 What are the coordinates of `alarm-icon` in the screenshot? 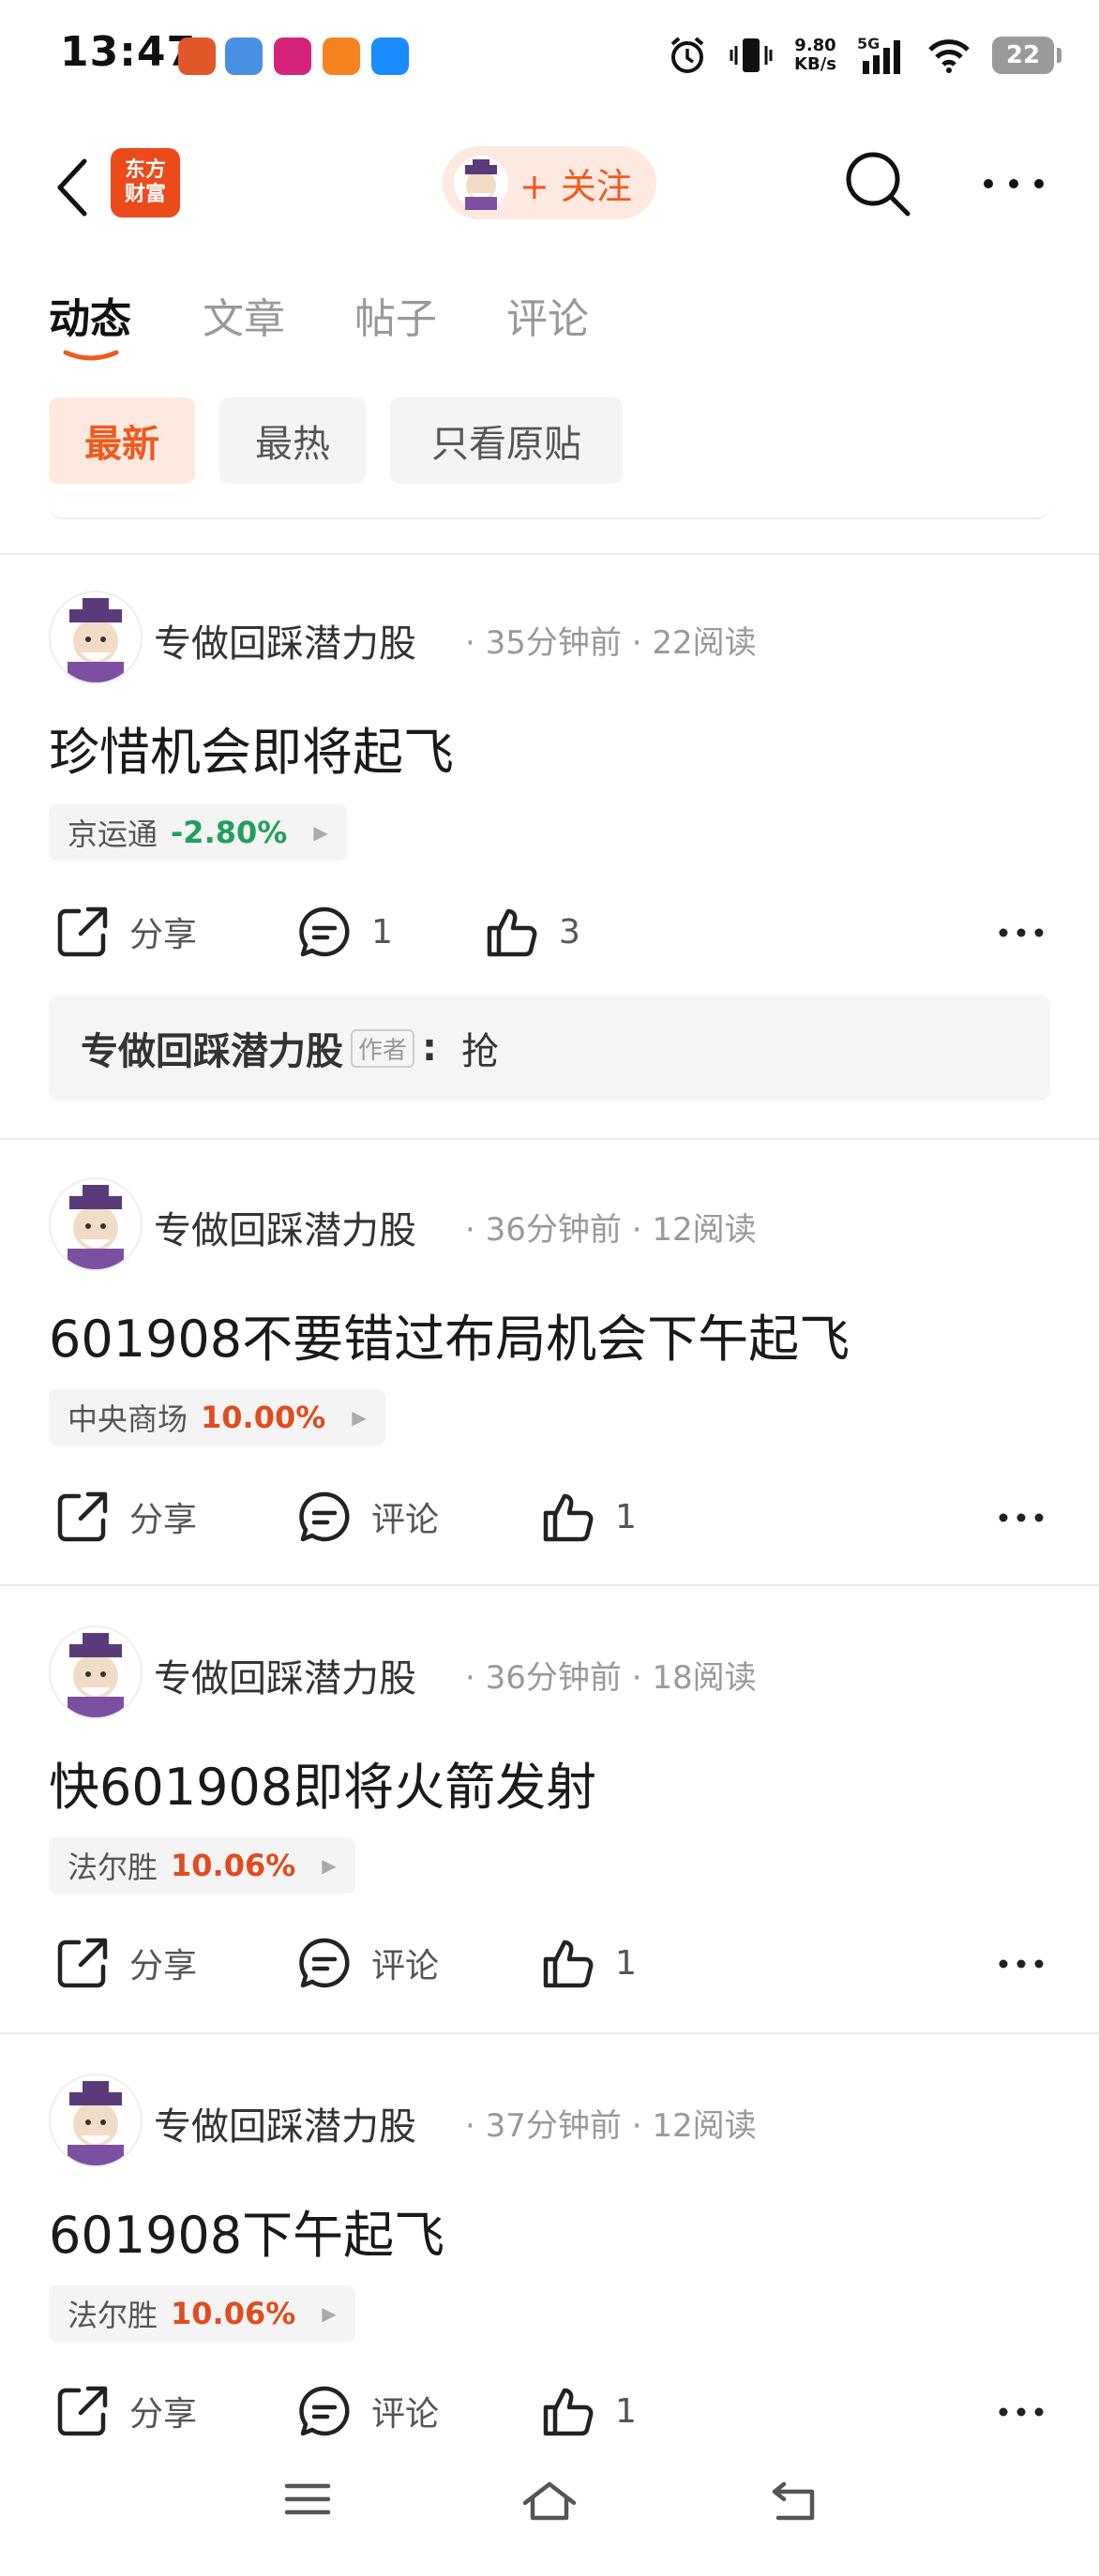 It's located at (687, 55).